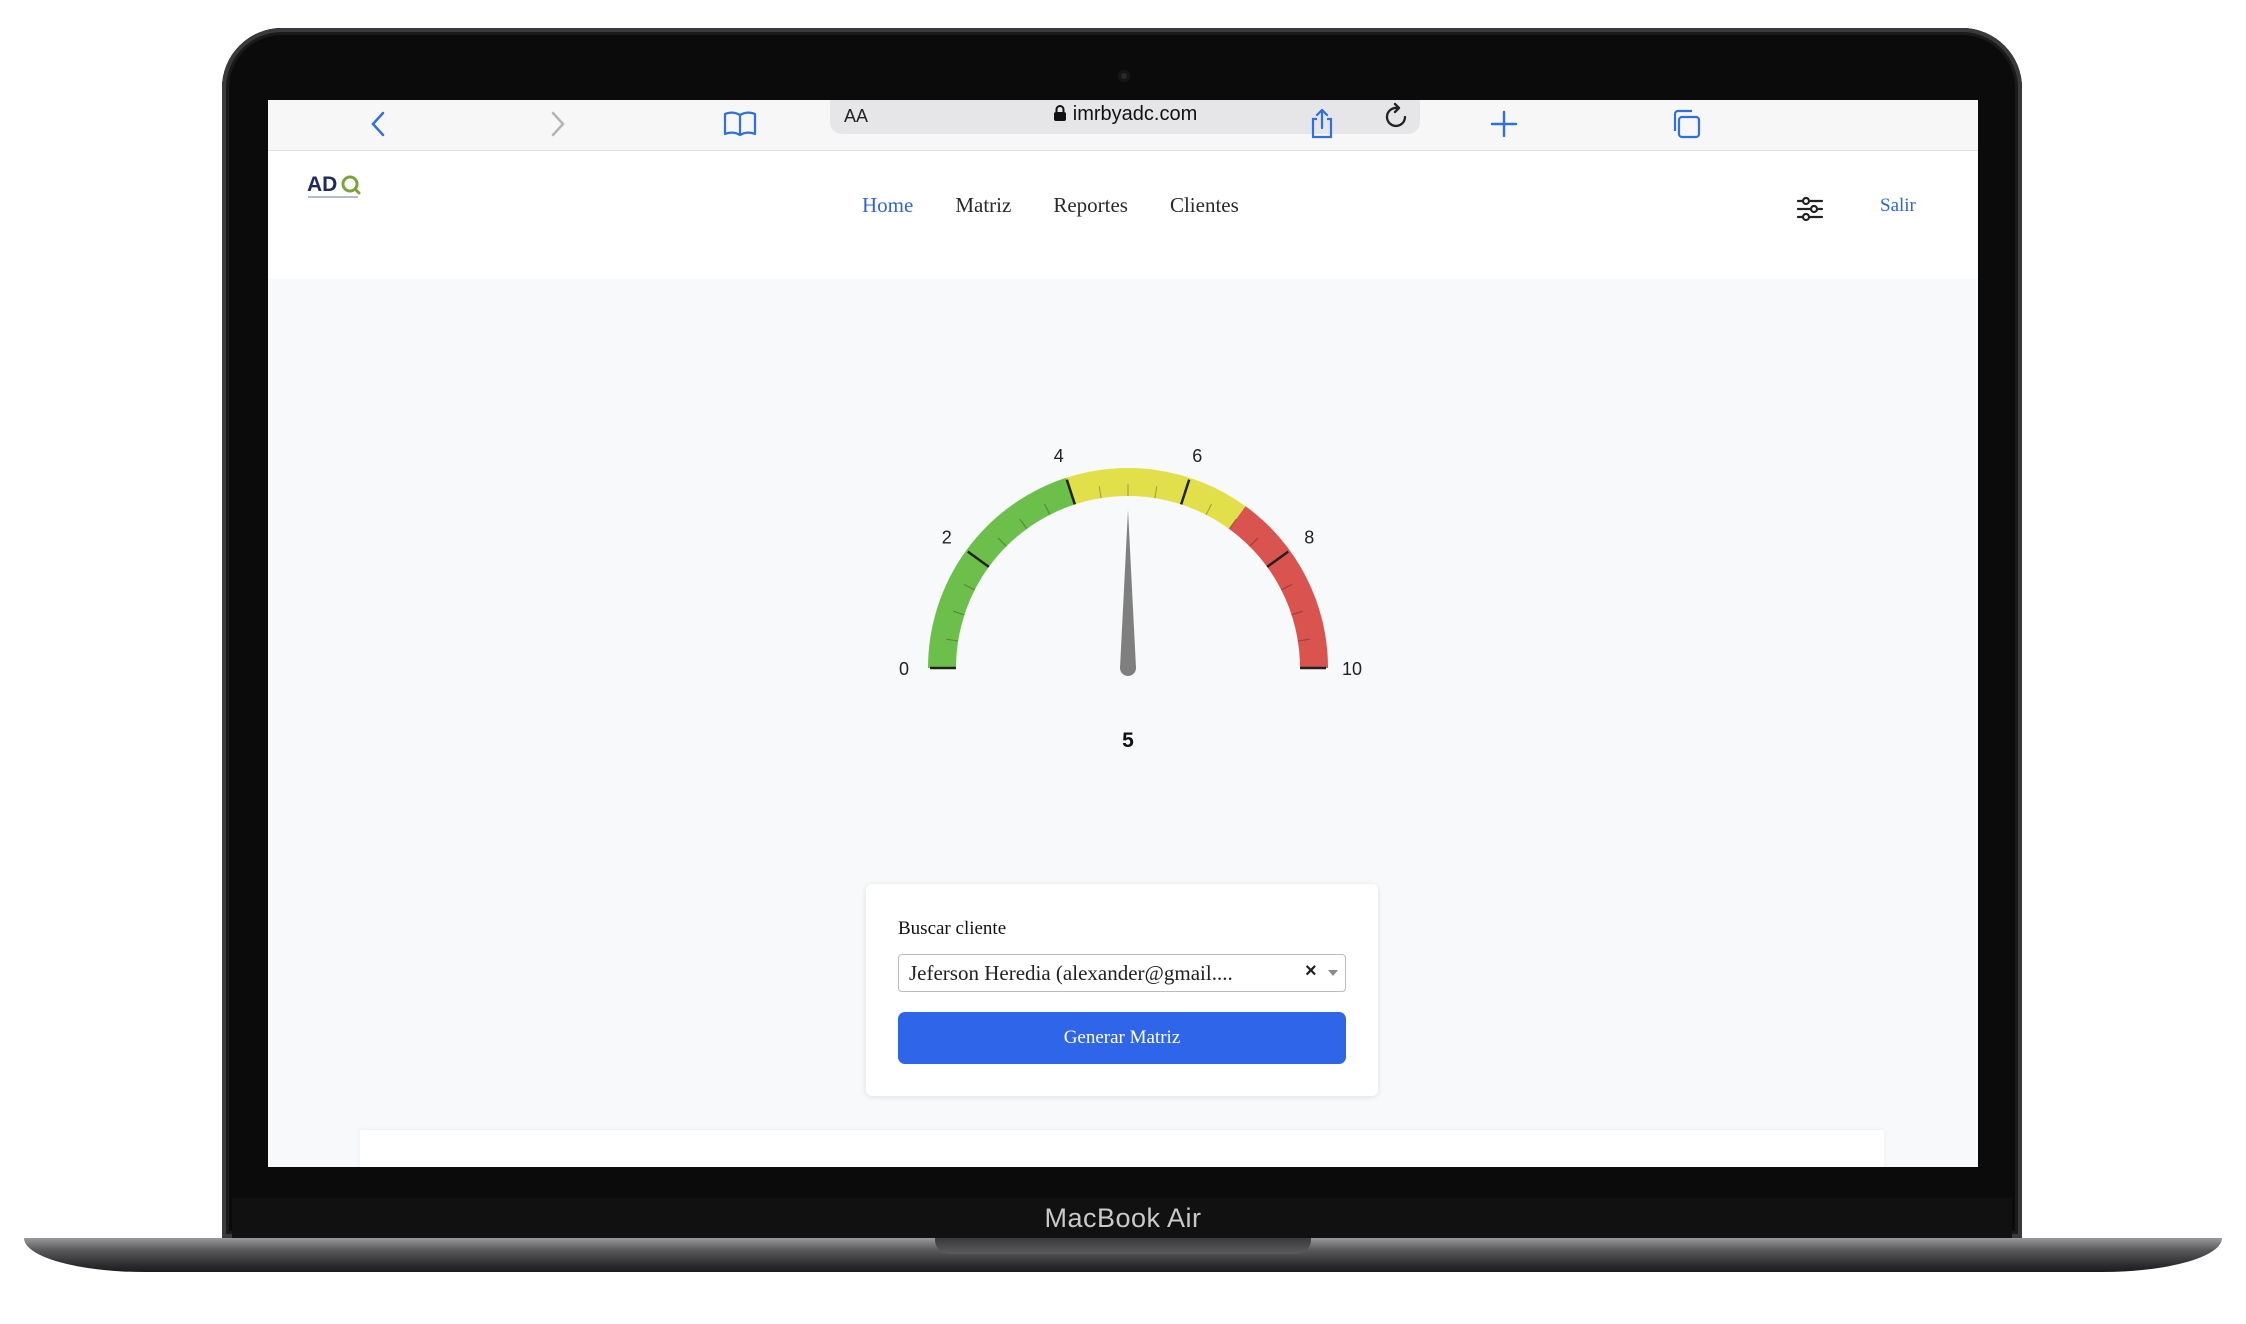  What do you see at coordinates (1135, 114) in the screenshot?
I see `url-text: imrbyadc.com` at bounding box center [1135, 114].